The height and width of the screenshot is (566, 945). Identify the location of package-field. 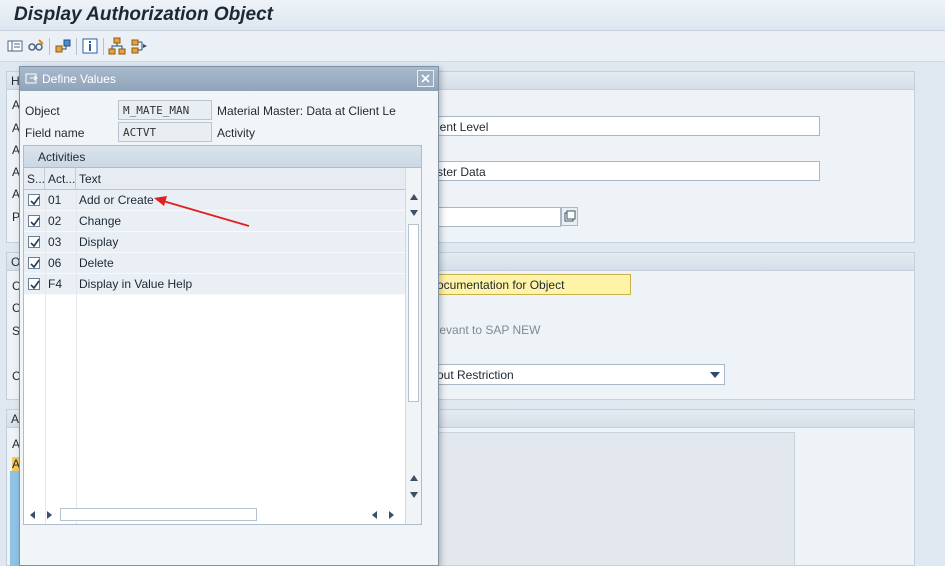
(495, 217).